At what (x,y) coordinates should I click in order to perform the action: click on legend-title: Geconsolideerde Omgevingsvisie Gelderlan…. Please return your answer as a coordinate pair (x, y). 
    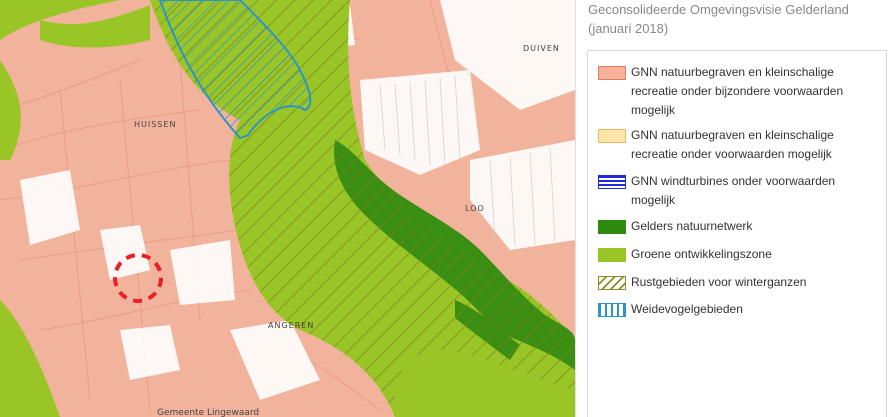
    Looking at the image, I should click on (738, 19).